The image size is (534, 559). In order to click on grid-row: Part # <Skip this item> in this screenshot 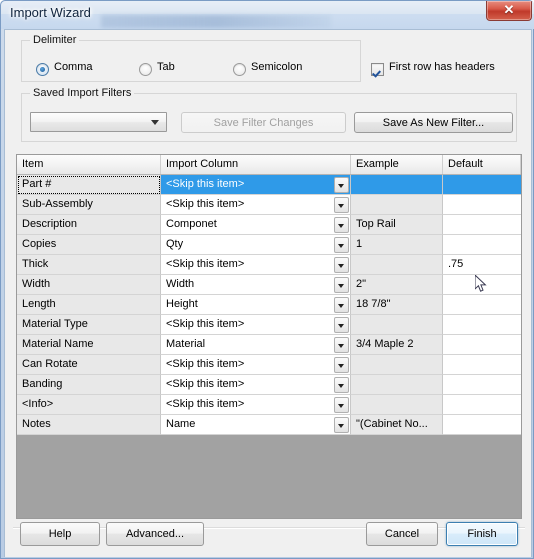, I will do `click(269, 185)`.